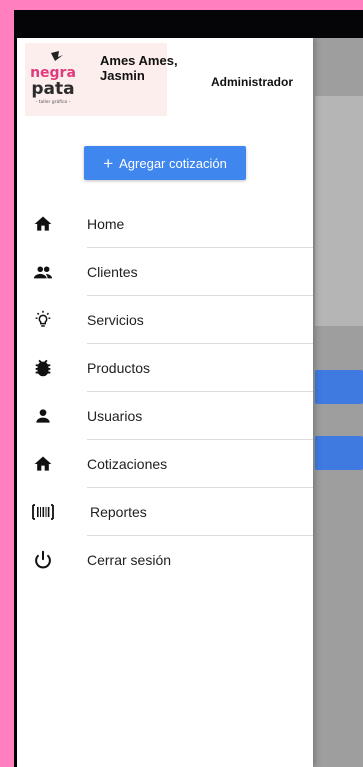  What do you see at coordinates (115, 416) in the screenshot?
I see `menu-item-label: Usuarios` at bounding box center [115, 416].